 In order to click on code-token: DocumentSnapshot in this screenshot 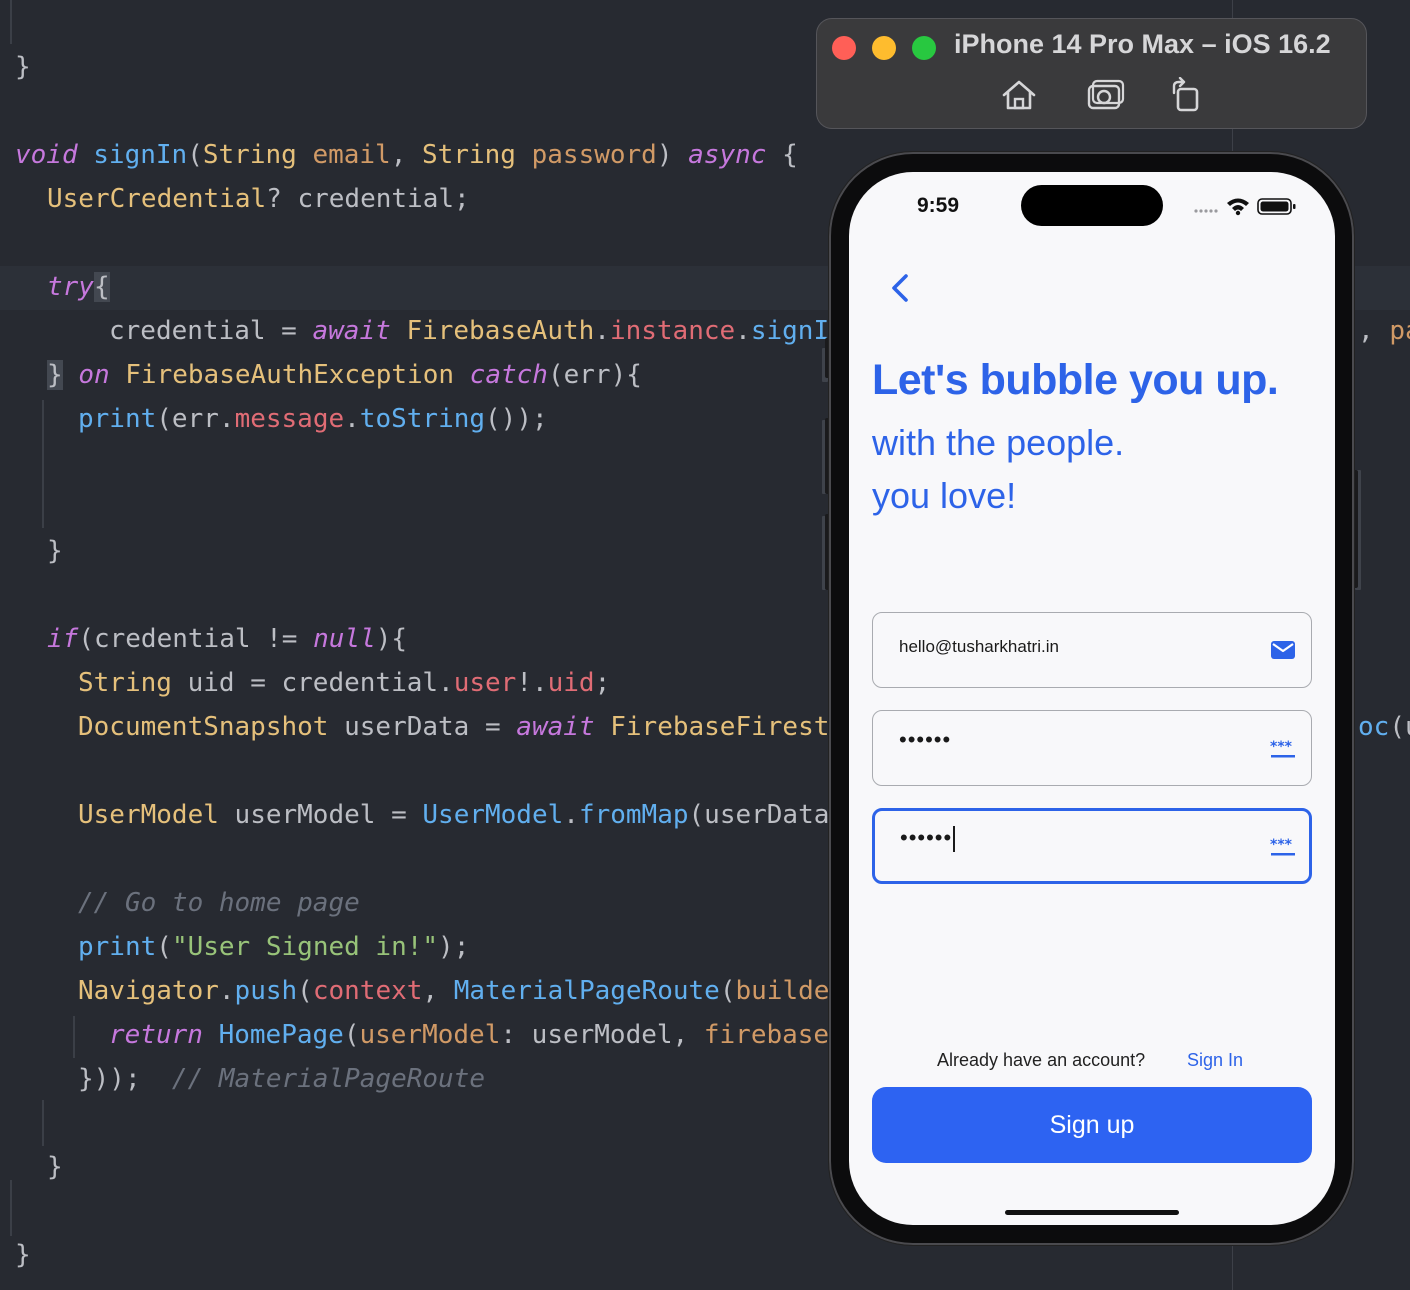, I will do `click(203, 727)`.